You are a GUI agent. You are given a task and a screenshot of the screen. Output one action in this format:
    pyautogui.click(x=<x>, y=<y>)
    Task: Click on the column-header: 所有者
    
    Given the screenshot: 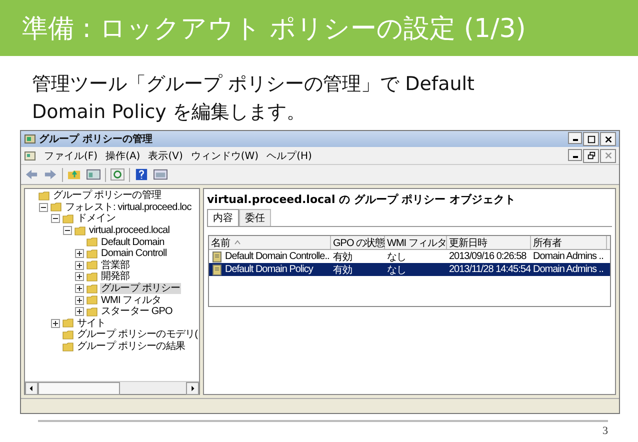 What is the action you would take?
    pyautogui.click(x=569, y=242)
    